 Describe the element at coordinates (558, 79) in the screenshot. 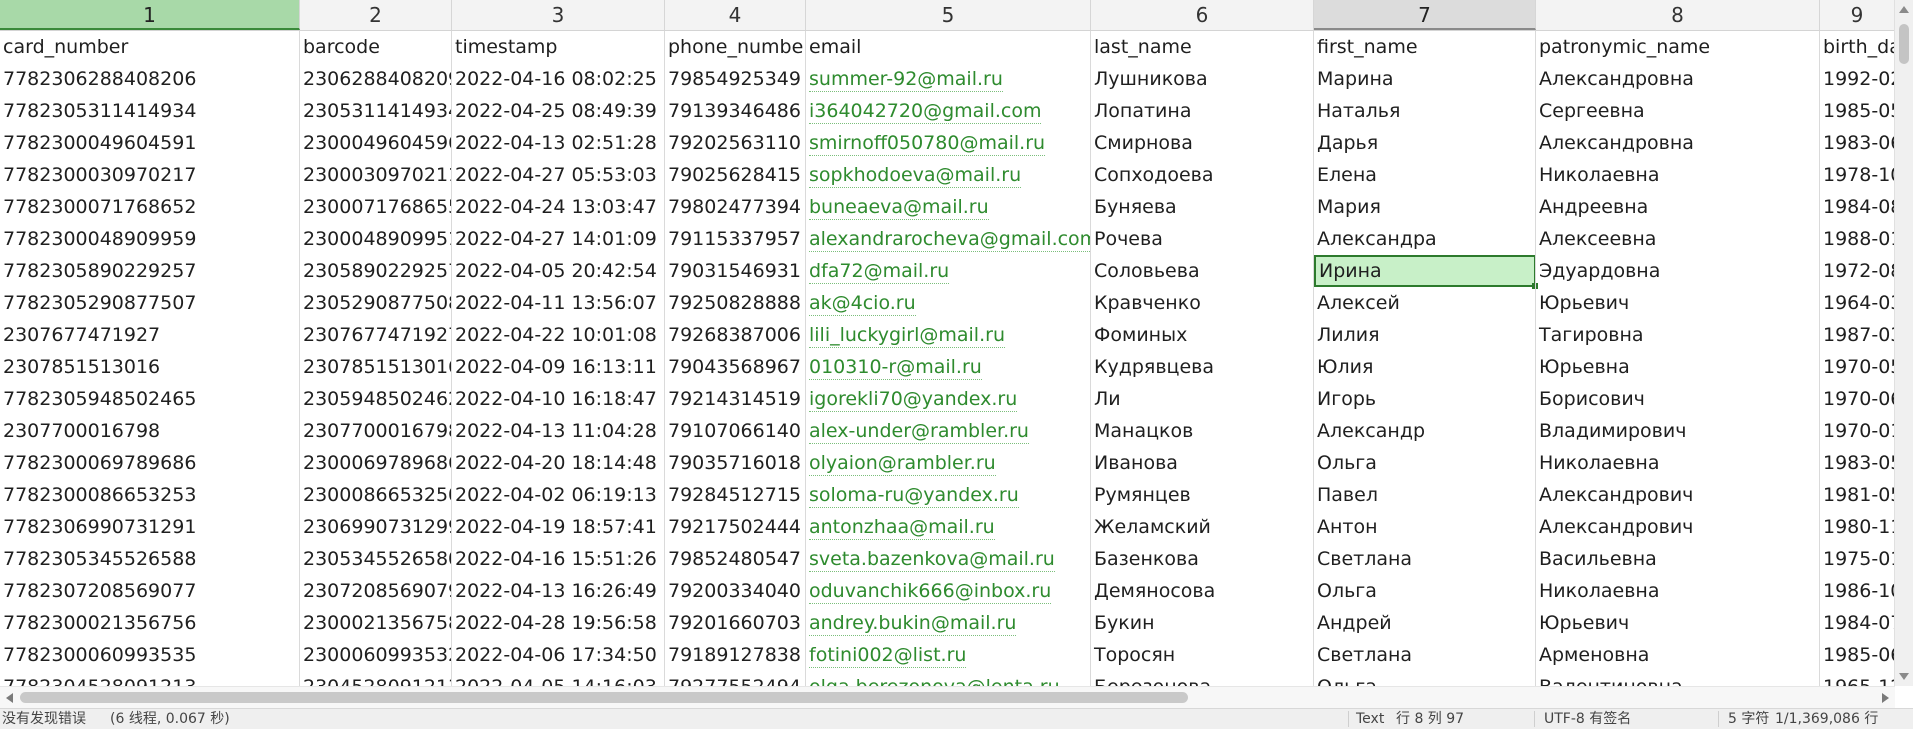

I see `data-cell: 2022-04-16 08:02:25` at that location.